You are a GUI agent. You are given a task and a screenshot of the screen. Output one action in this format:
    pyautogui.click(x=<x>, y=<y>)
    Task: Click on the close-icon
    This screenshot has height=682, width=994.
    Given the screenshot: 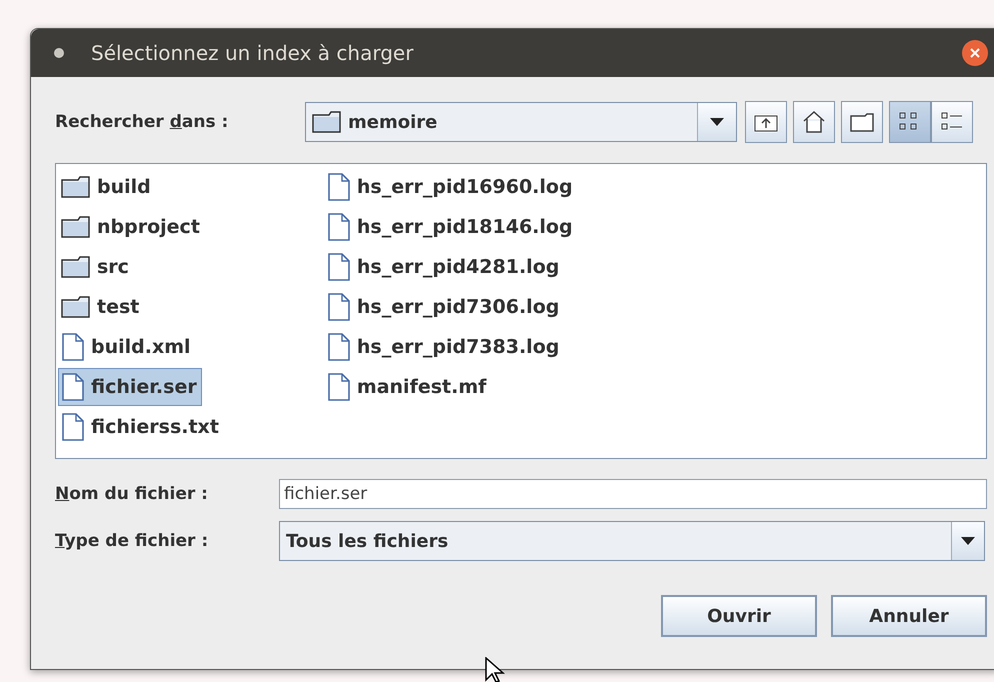 What is the action you would take?
    pyautogui.click(x=975, y=53)
    